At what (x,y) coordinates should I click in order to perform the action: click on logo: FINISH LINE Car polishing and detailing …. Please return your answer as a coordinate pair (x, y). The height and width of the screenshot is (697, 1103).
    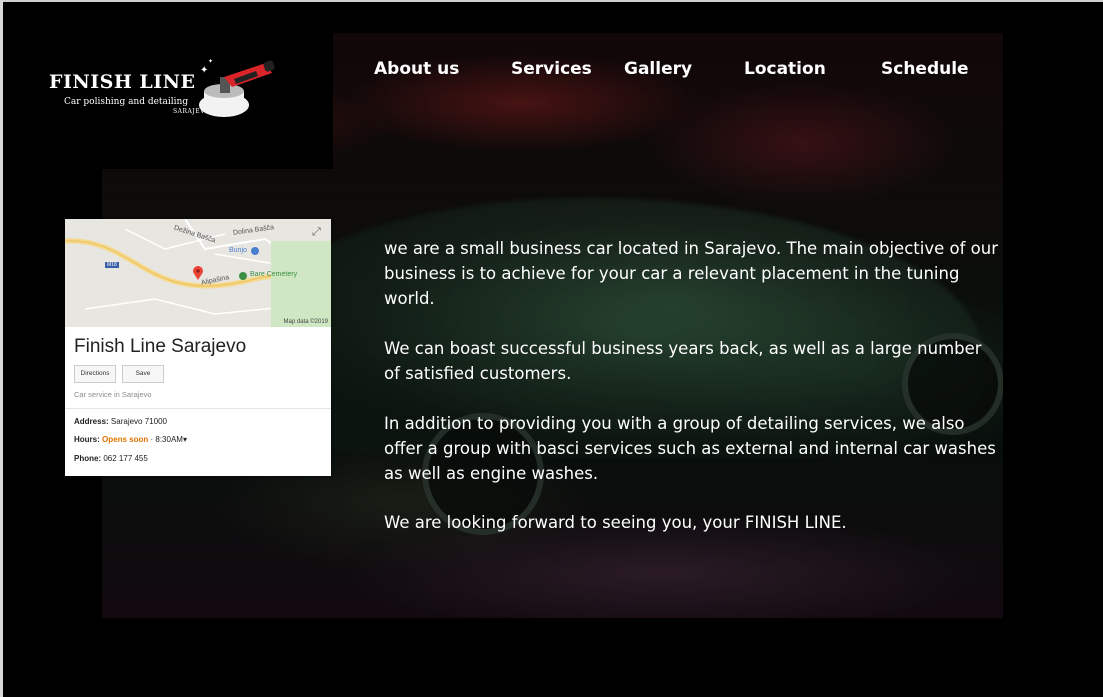
    Looking at the image, I should click on (182, 94).